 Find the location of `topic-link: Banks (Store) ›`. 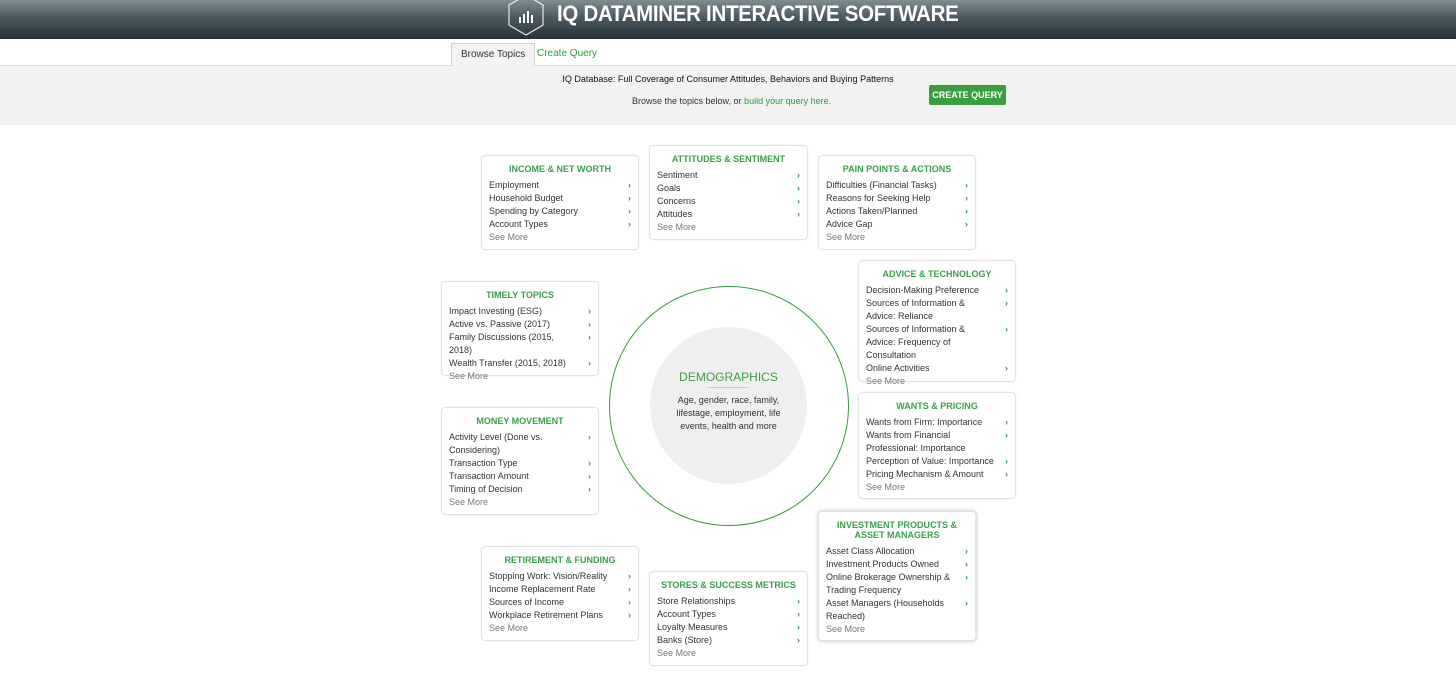

topic-link: Banks (Store) › is located at coordinates (728, 640).